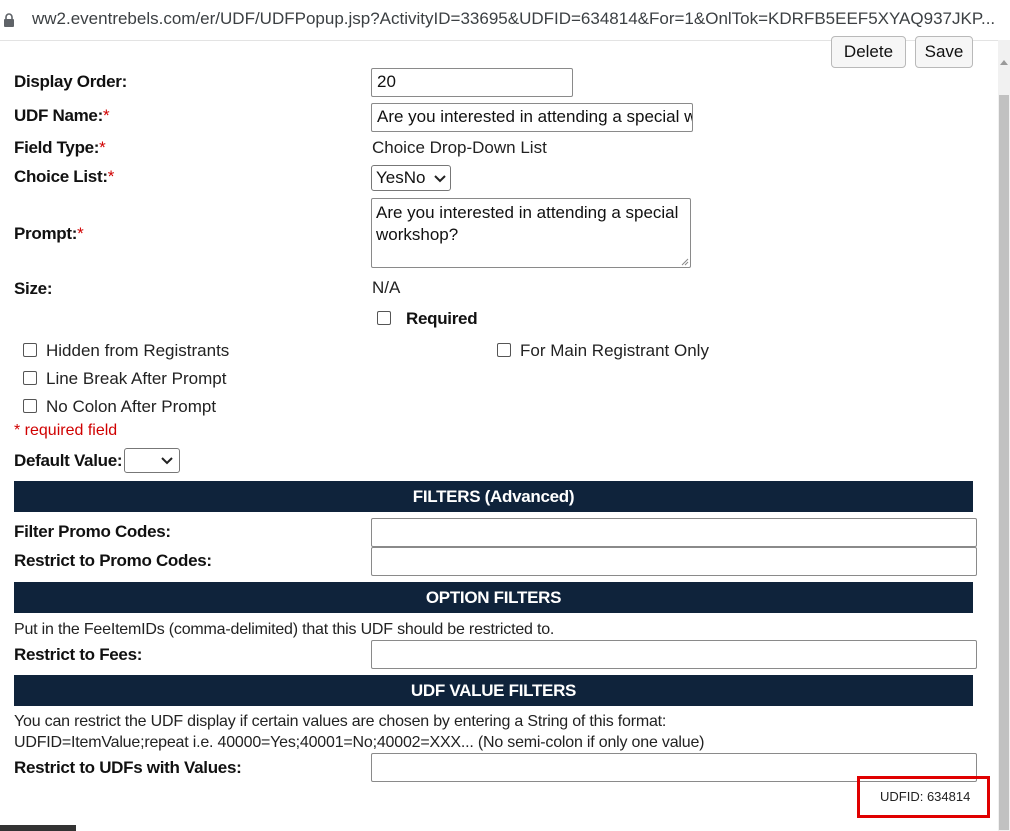 This screenshot has width=1010, height=831. I want to click on main-registrant-only-label: For Main Registrant Only, so click(614, 350).